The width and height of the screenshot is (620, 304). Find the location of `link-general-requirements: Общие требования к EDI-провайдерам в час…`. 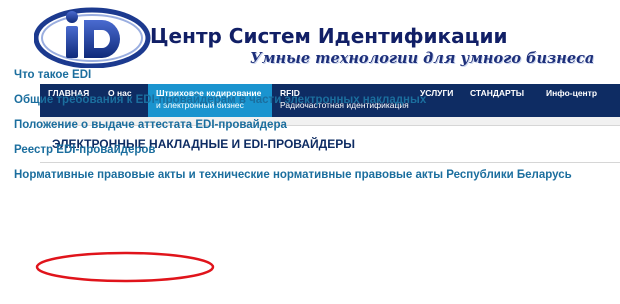

link-general-requirements: Общие требования к EDI-провайдерам в час… is located at coordinates (293, 105).